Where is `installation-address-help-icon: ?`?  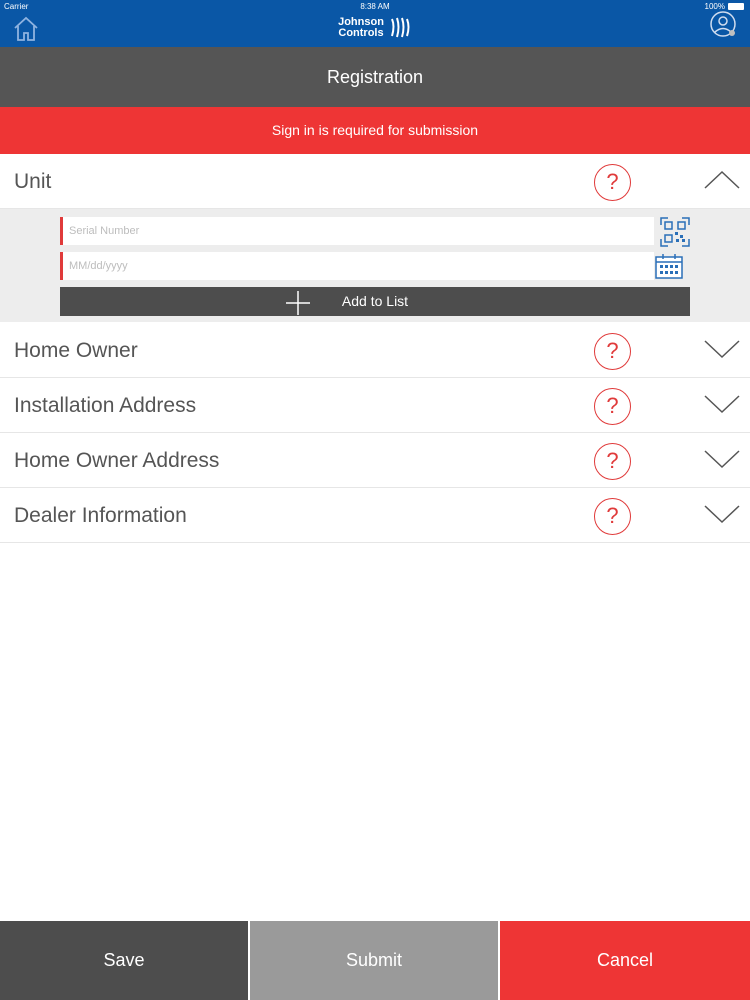
installation-address-help-icon: ? is located at coordinates (612, 406).